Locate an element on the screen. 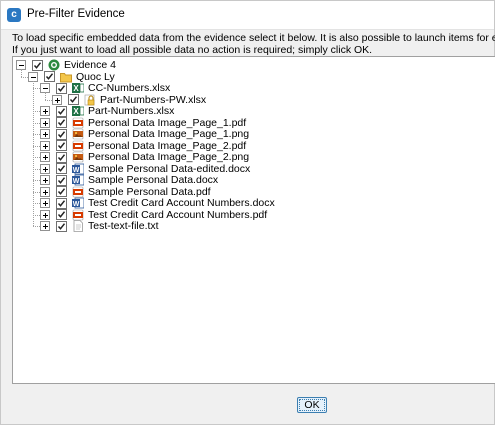 The height and width of the screenshot is (425, 495). tree-node-file: W Sample Personal Data.docx is located at coordinates (129, 180).